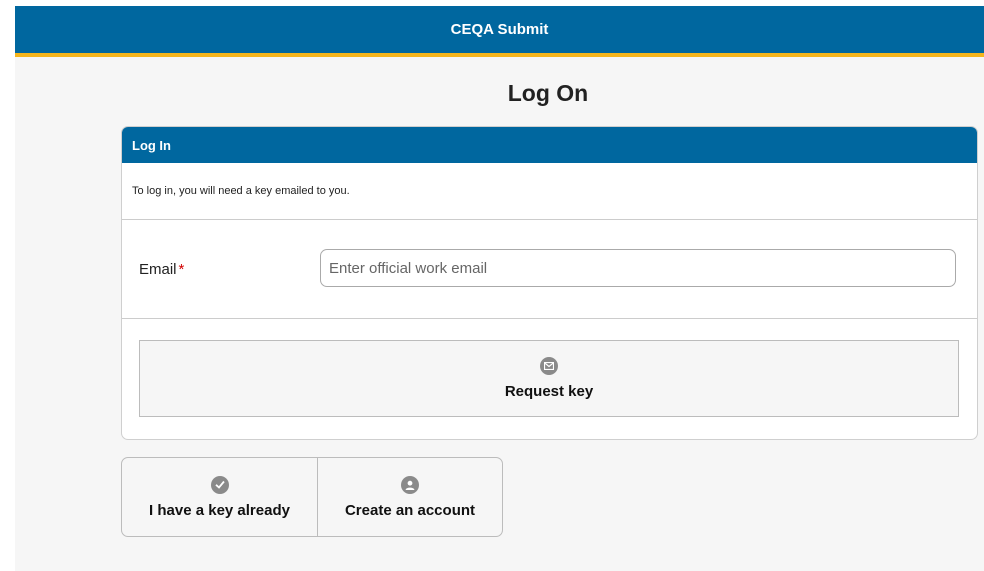  Describe the element at coordinates (549, 378) in the screenshot. I see `request-key-button: Request key` at that location.